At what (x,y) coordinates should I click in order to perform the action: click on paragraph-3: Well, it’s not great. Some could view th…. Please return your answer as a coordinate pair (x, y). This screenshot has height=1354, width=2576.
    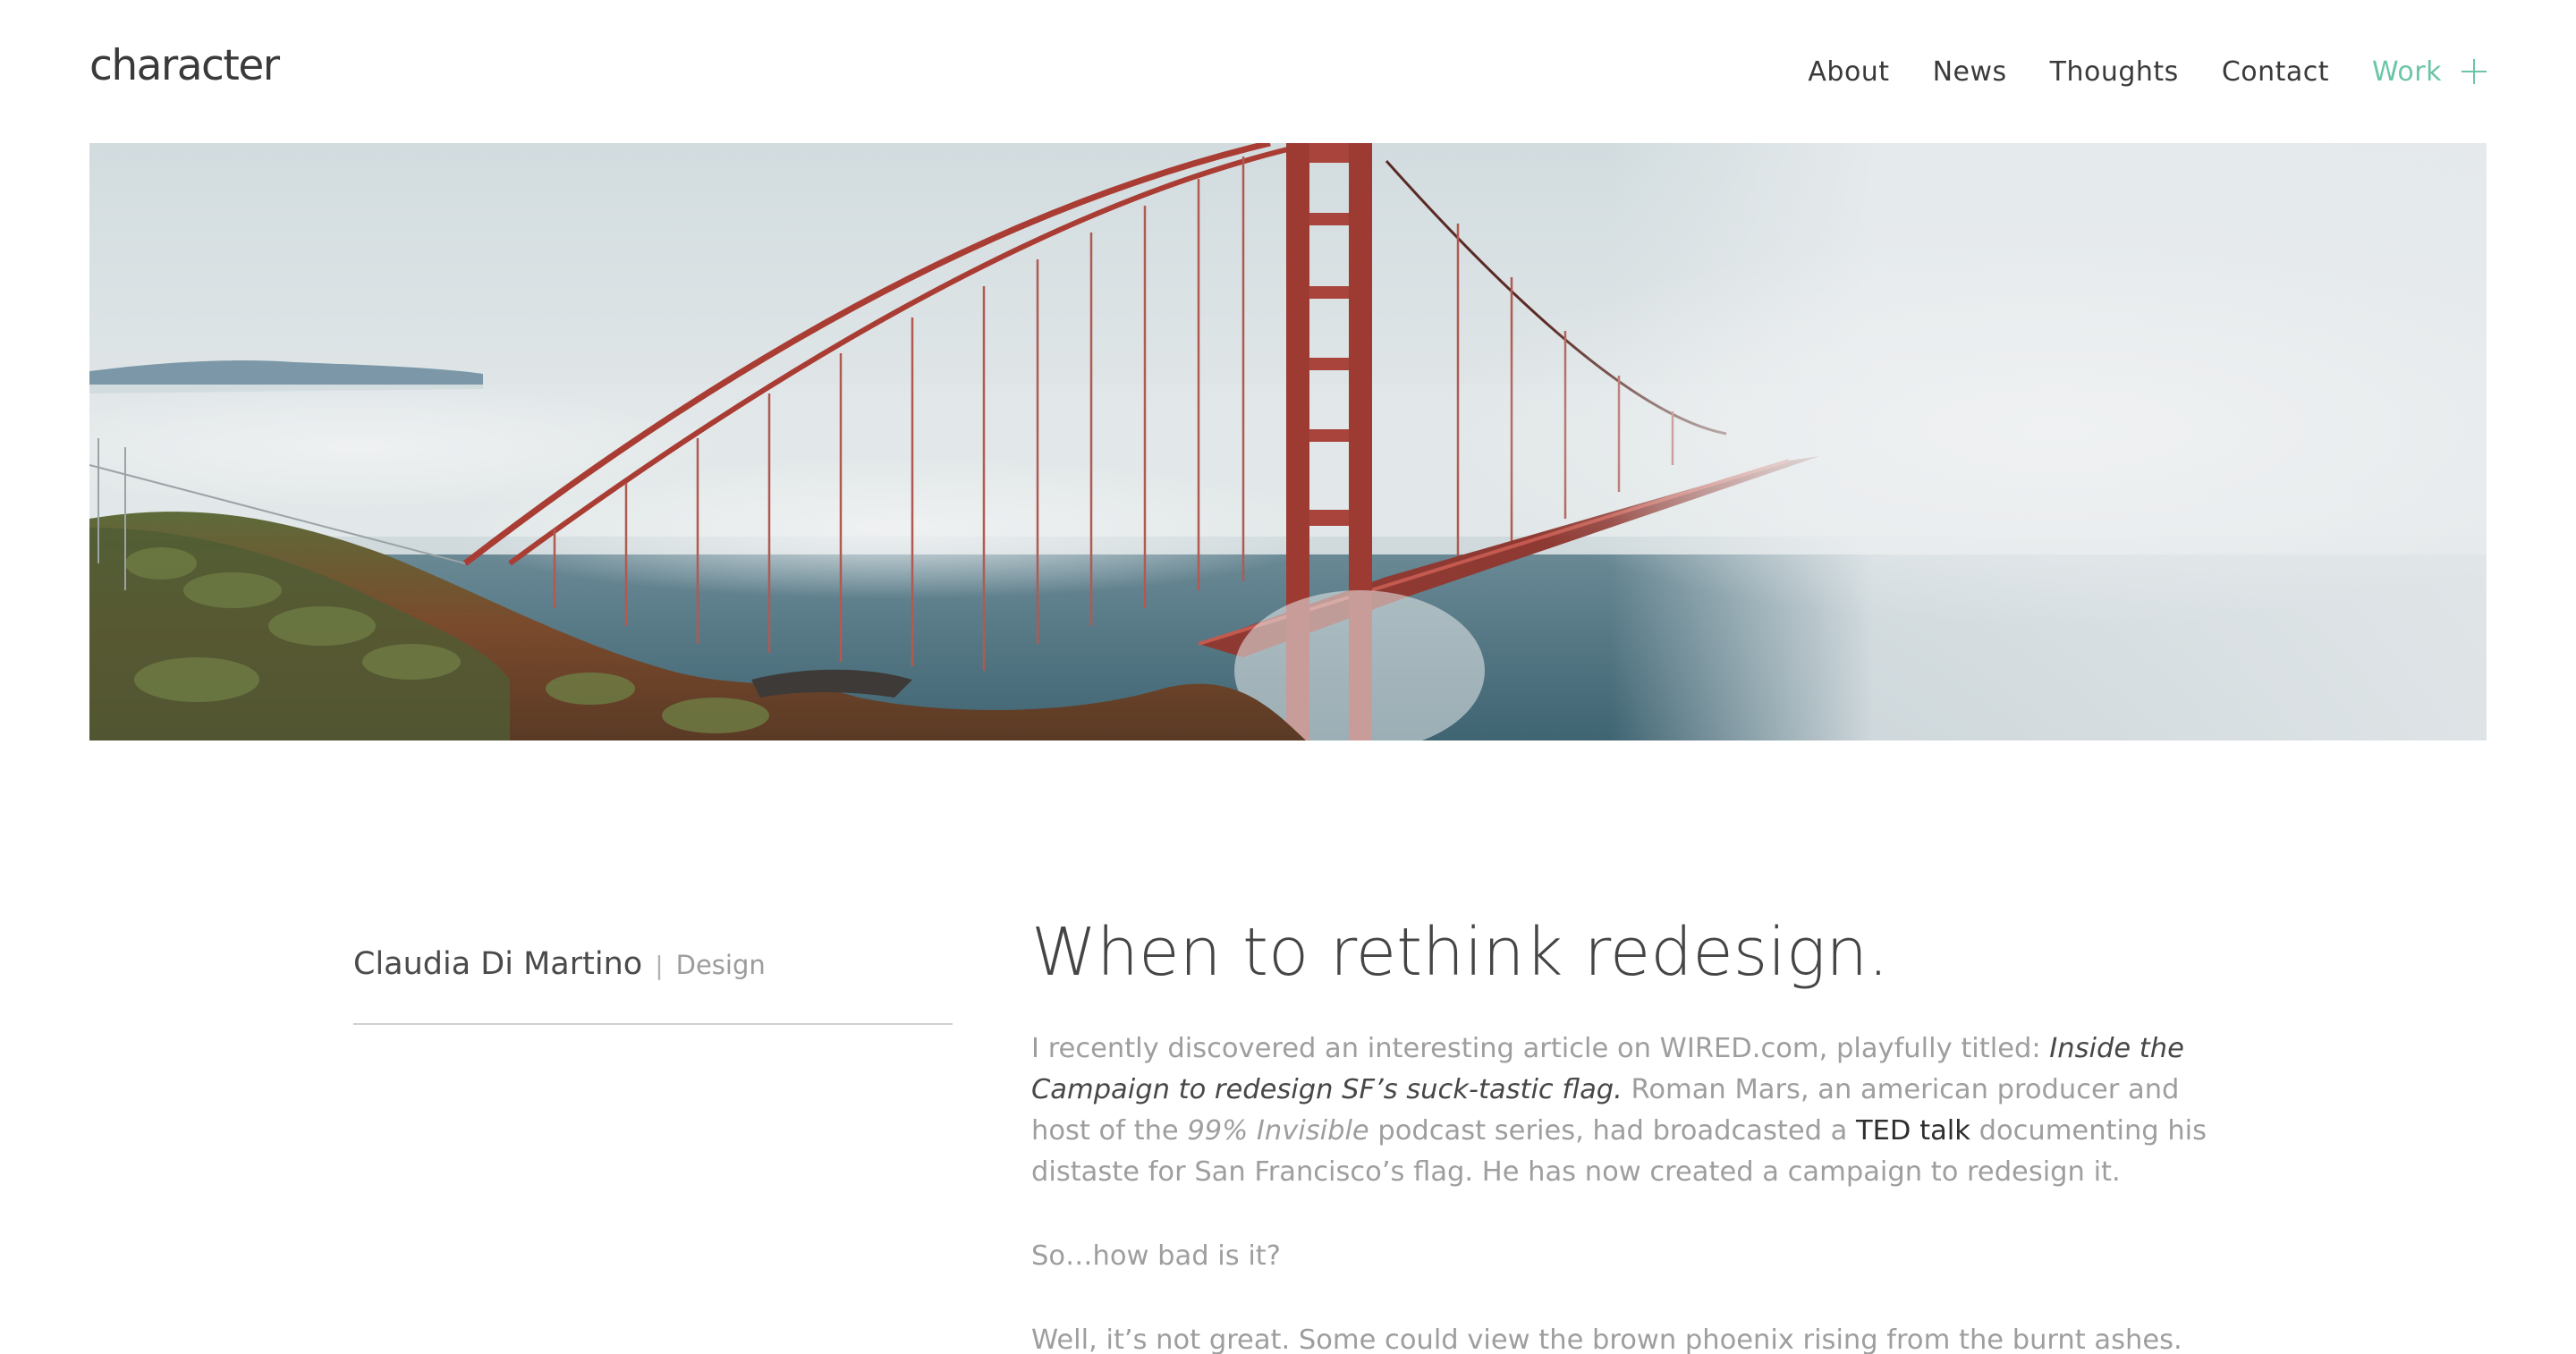
    Looking at the image, I should click on (1606, 1339).